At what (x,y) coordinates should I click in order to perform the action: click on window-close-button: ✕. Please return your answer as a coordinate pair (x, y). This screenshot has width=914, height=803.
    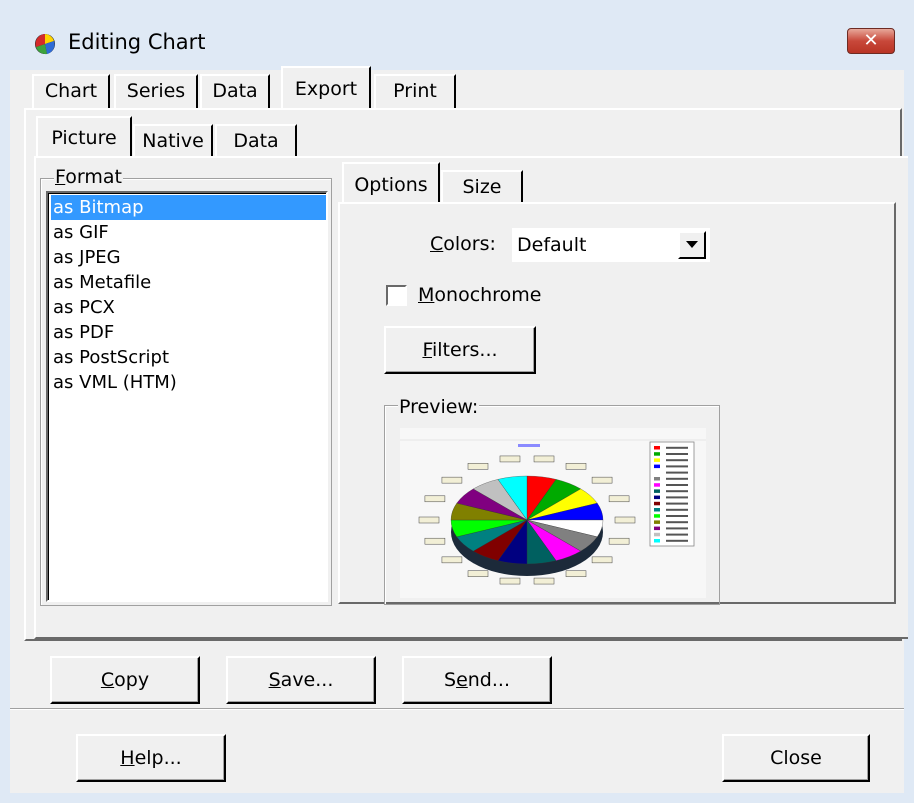
    Looking at the image, I should click on (871, 41).